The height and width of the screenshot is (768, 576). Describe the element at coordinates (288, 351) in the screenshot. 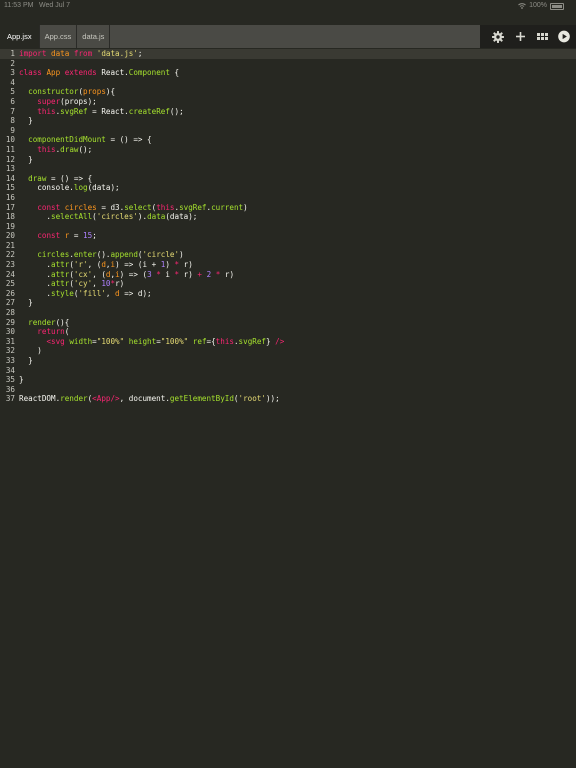

I see `code-line: 32 )` at that location.